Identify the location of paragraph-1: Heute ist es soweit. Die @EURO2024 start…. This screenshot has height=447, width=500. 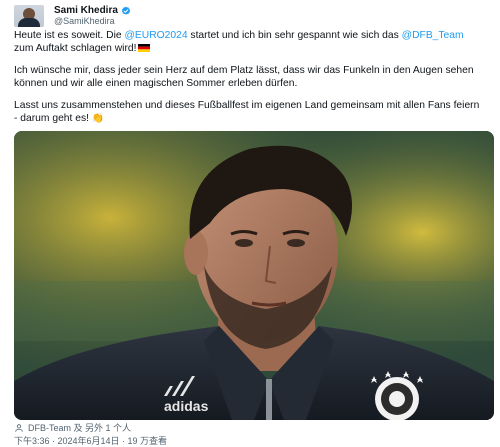
(249, 42).